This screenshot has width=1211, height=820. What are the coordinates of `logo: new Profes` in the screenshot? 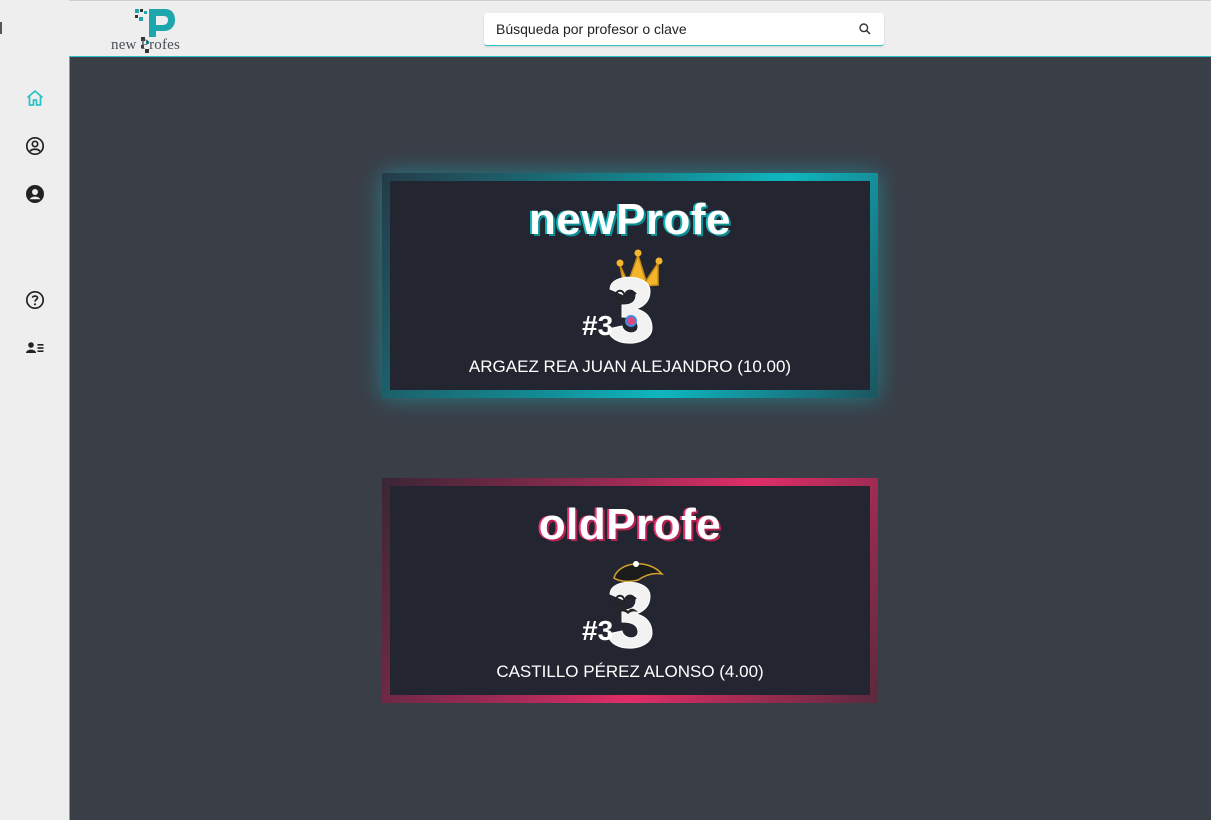 It's located at (151, 31).